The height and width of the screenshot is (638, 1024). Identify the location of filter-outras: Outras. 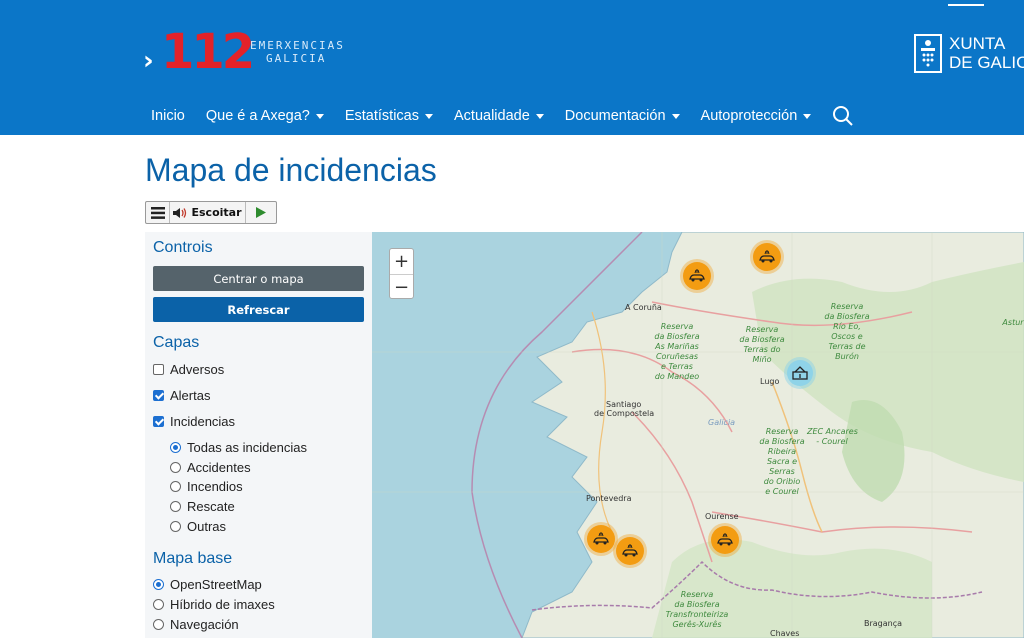
(198, 526).